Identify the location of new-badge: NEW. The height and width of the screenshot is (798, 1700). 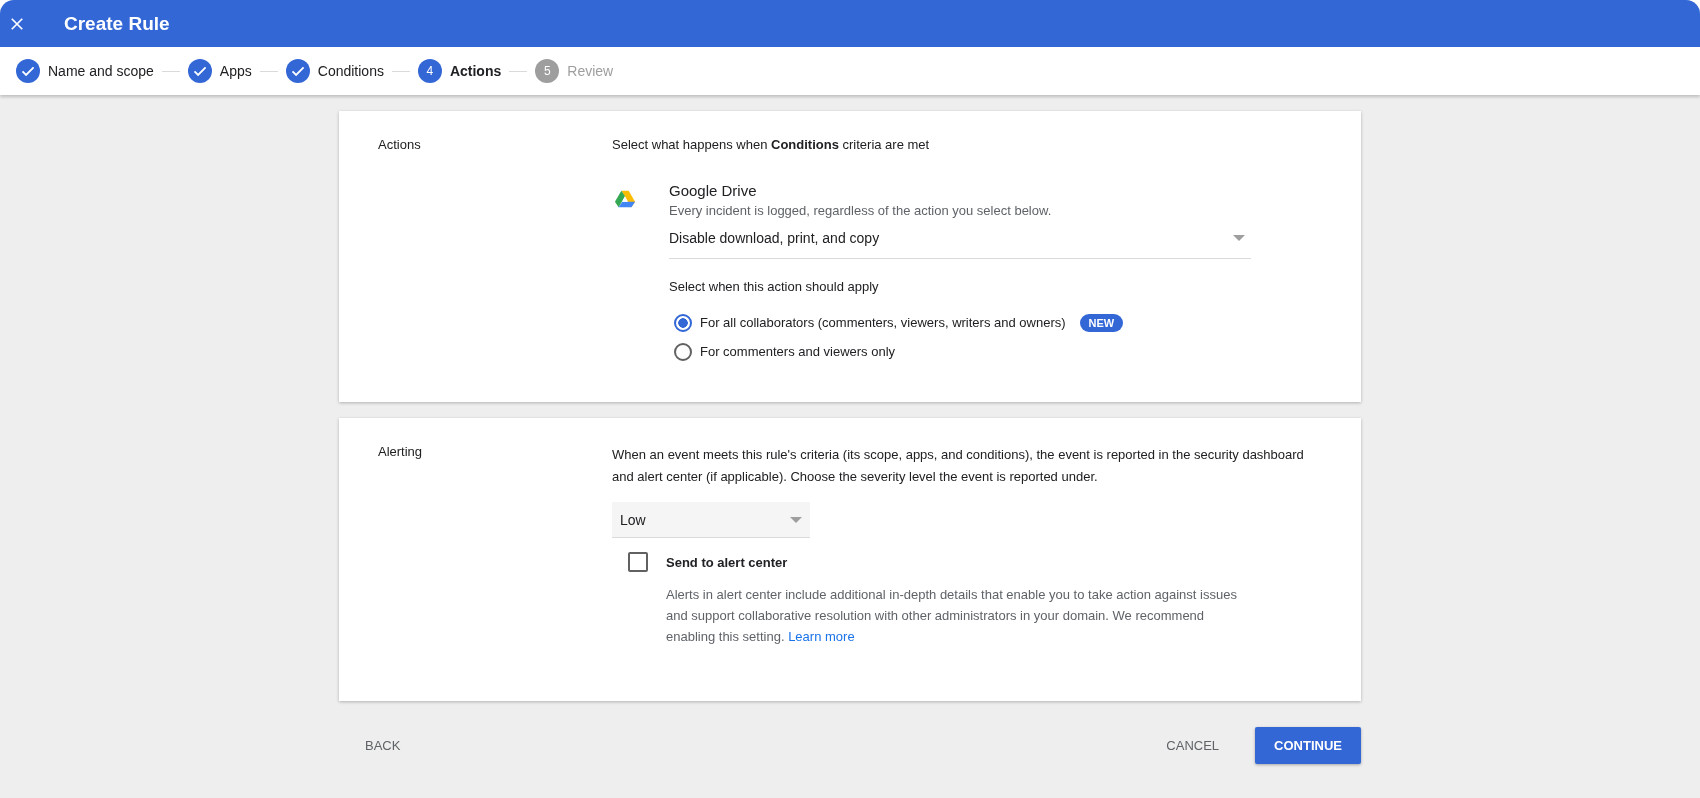
(1101, 322).